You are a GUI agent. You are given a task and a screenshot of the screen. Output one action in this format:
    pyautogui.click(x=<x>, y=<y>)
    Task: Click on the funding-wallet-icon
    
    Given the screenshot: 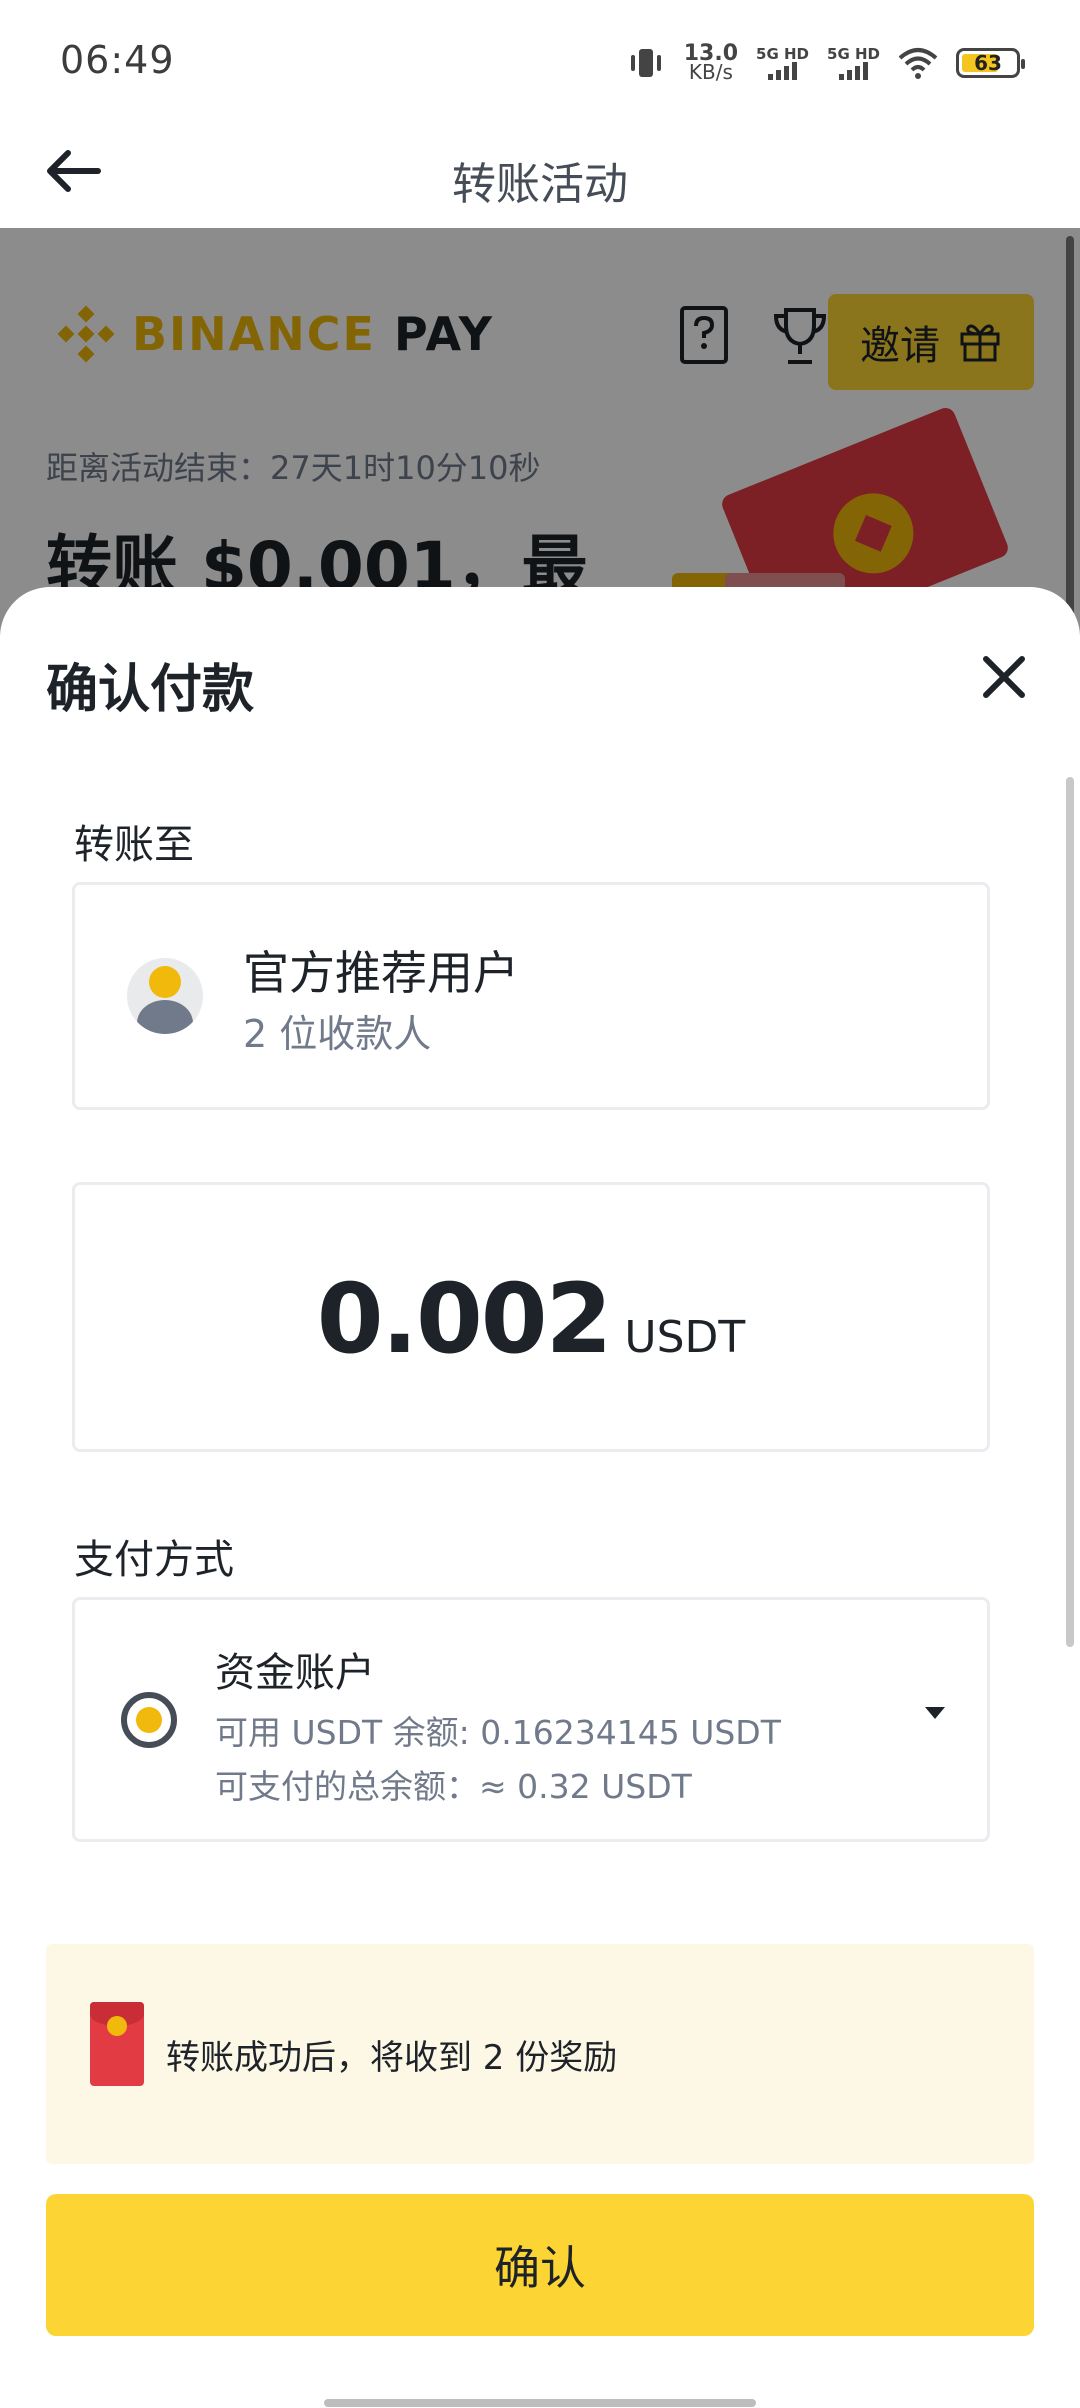 What is the action you would take?
    pyautogui.click(x=149, y=1720)
    